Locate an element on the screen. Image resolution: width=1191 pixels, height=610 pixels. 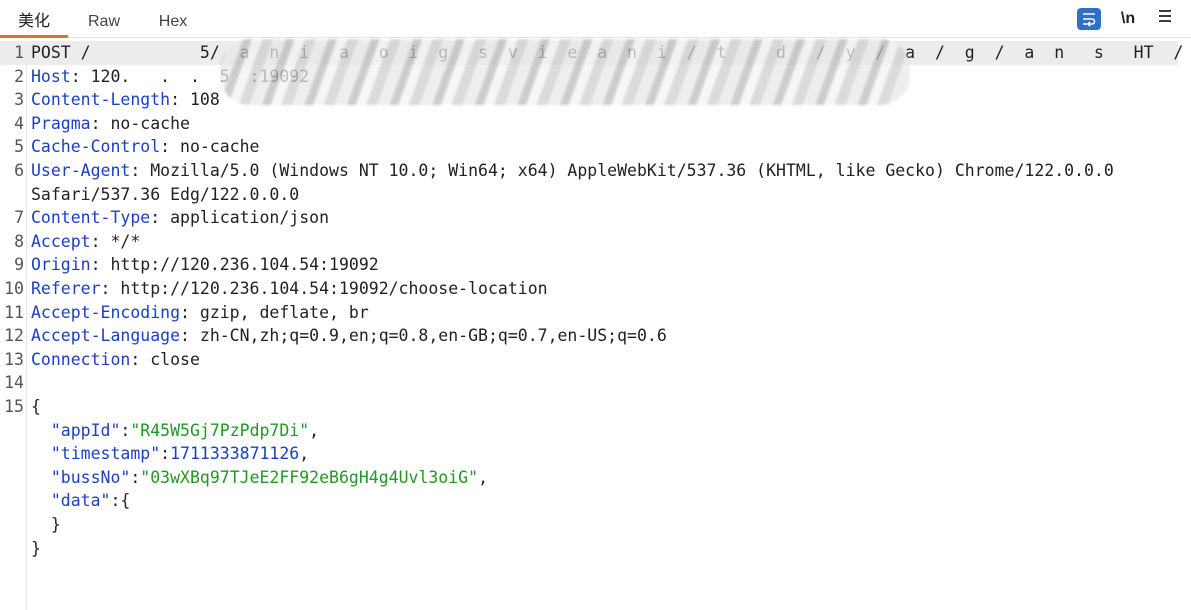
code-text: Pragma: no-cache is located at coordinates (110, 124).